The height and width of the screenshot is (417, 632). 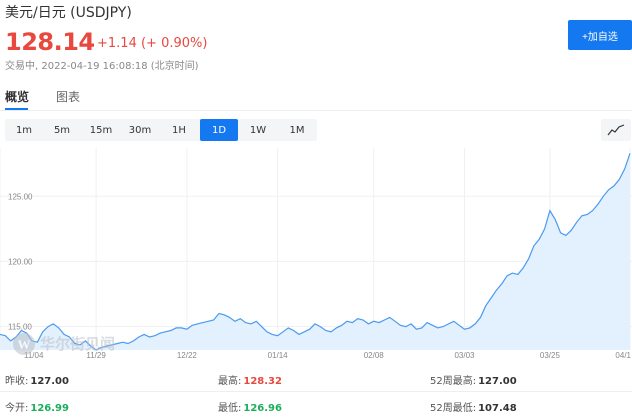 I want to click on y-tick-label: 115.00, so click(x=20, y=327).